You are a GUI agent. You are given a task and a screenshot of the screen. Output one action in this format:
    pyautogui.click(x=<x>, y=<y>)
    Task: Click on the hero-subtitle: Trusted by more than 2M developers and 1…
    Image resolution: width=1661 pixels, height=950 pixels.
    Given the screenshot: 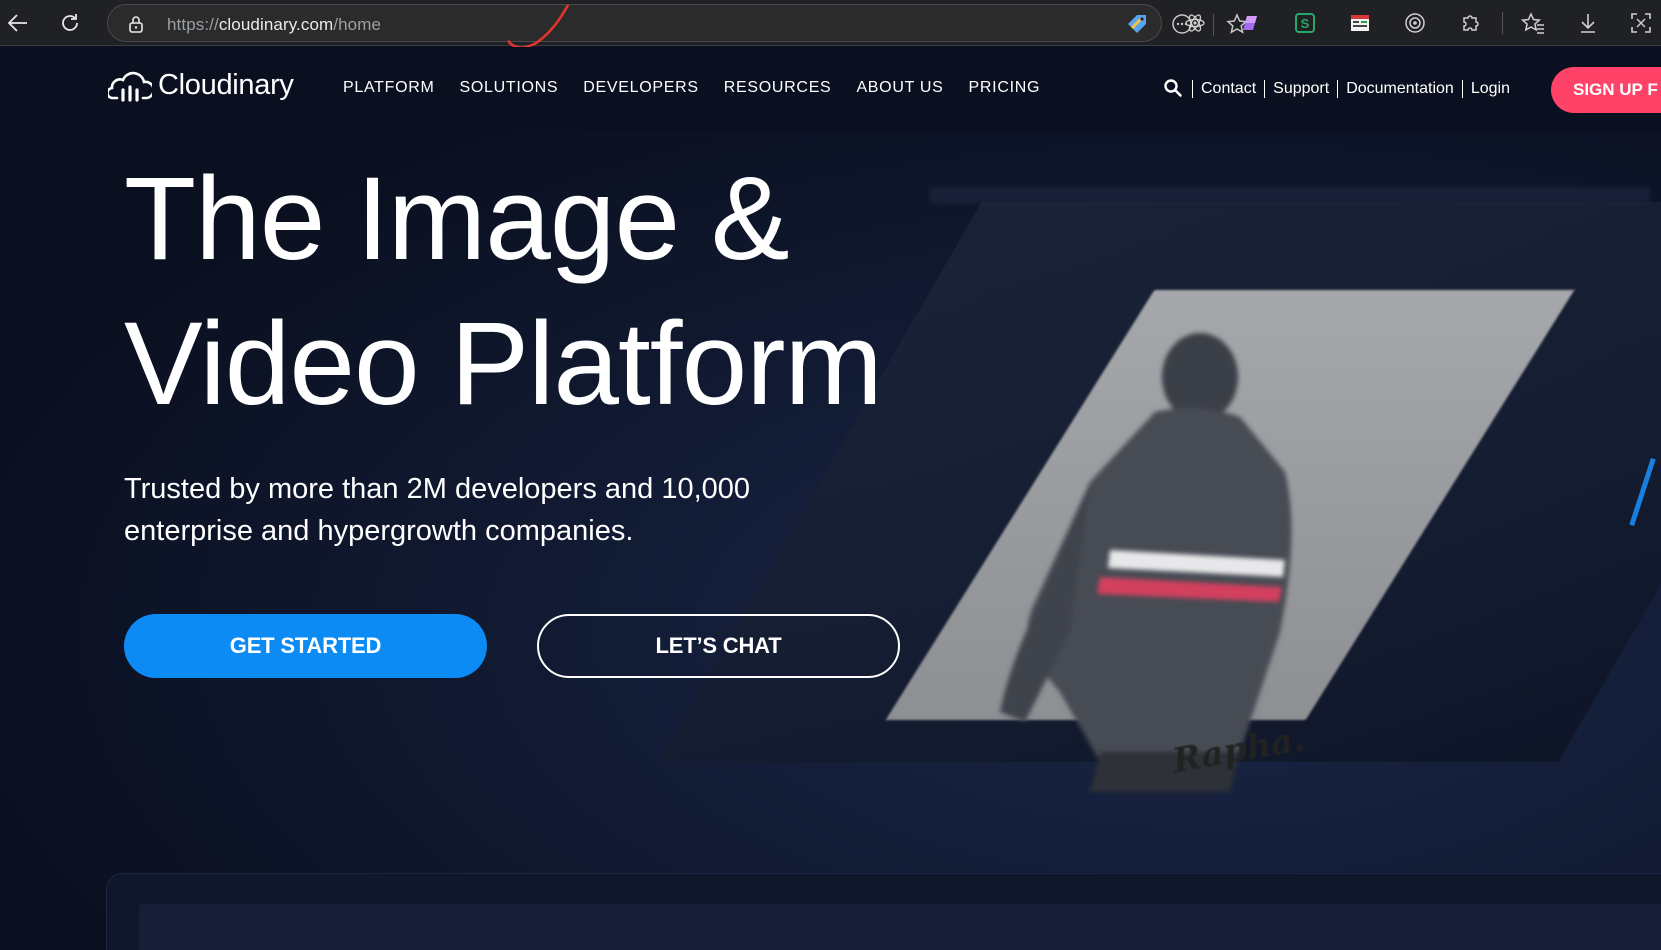 What is the action you would take?
    pyautogui.click(x=484, y=510)
    